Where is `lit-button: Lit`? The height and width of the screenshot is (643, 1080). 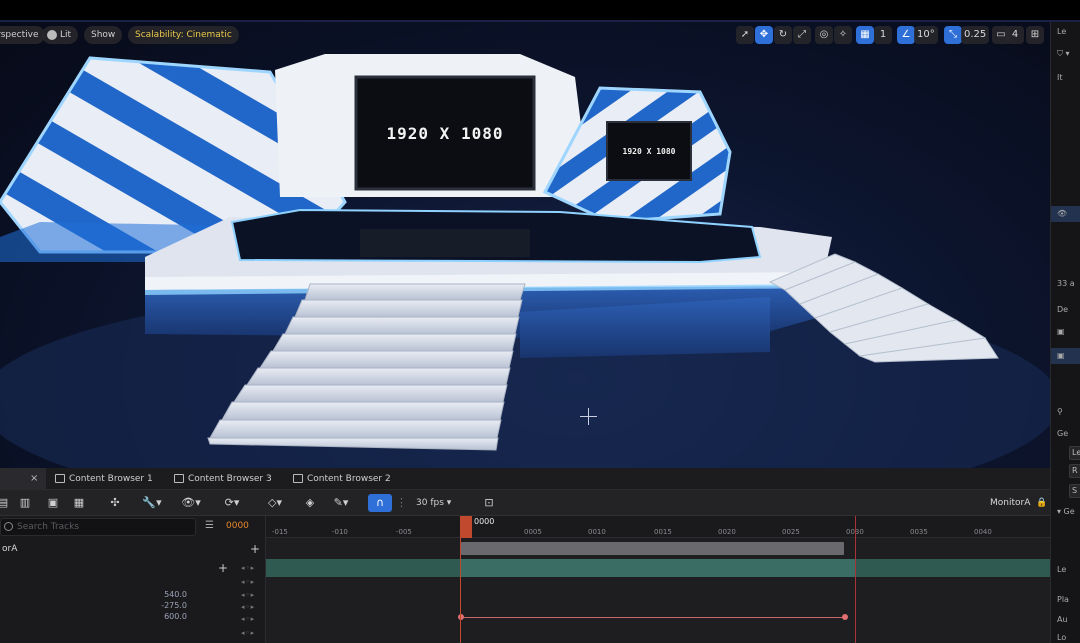
lit-button: Lit is located at coordinates (60, 35).